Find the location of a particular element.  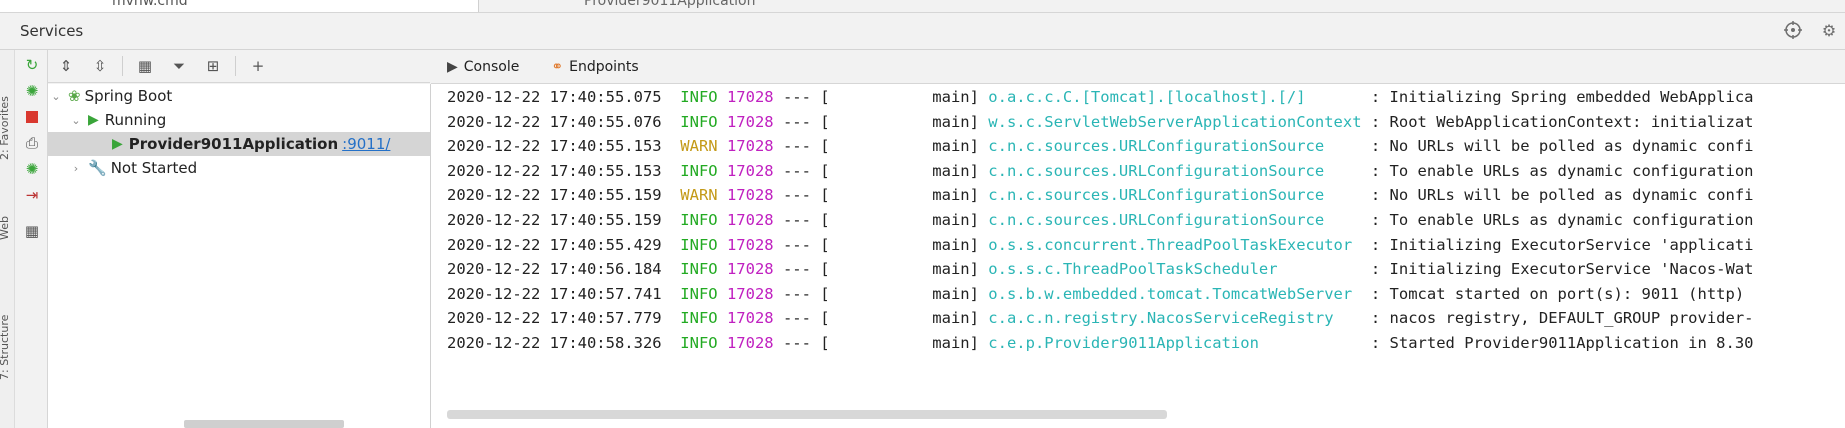

log-logger: w.s.c.ServletWebServerApplicationContext is located at coordinates (1179, 121).